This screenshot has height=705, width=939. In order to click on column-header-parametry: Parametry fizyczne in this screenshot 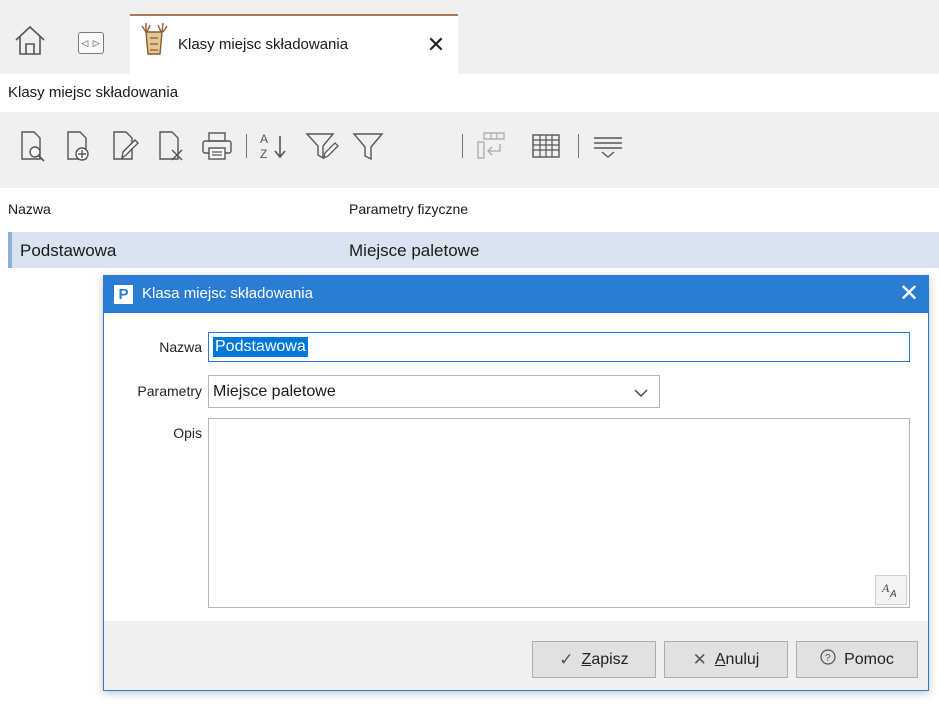, I will do `click(408, 209)`.